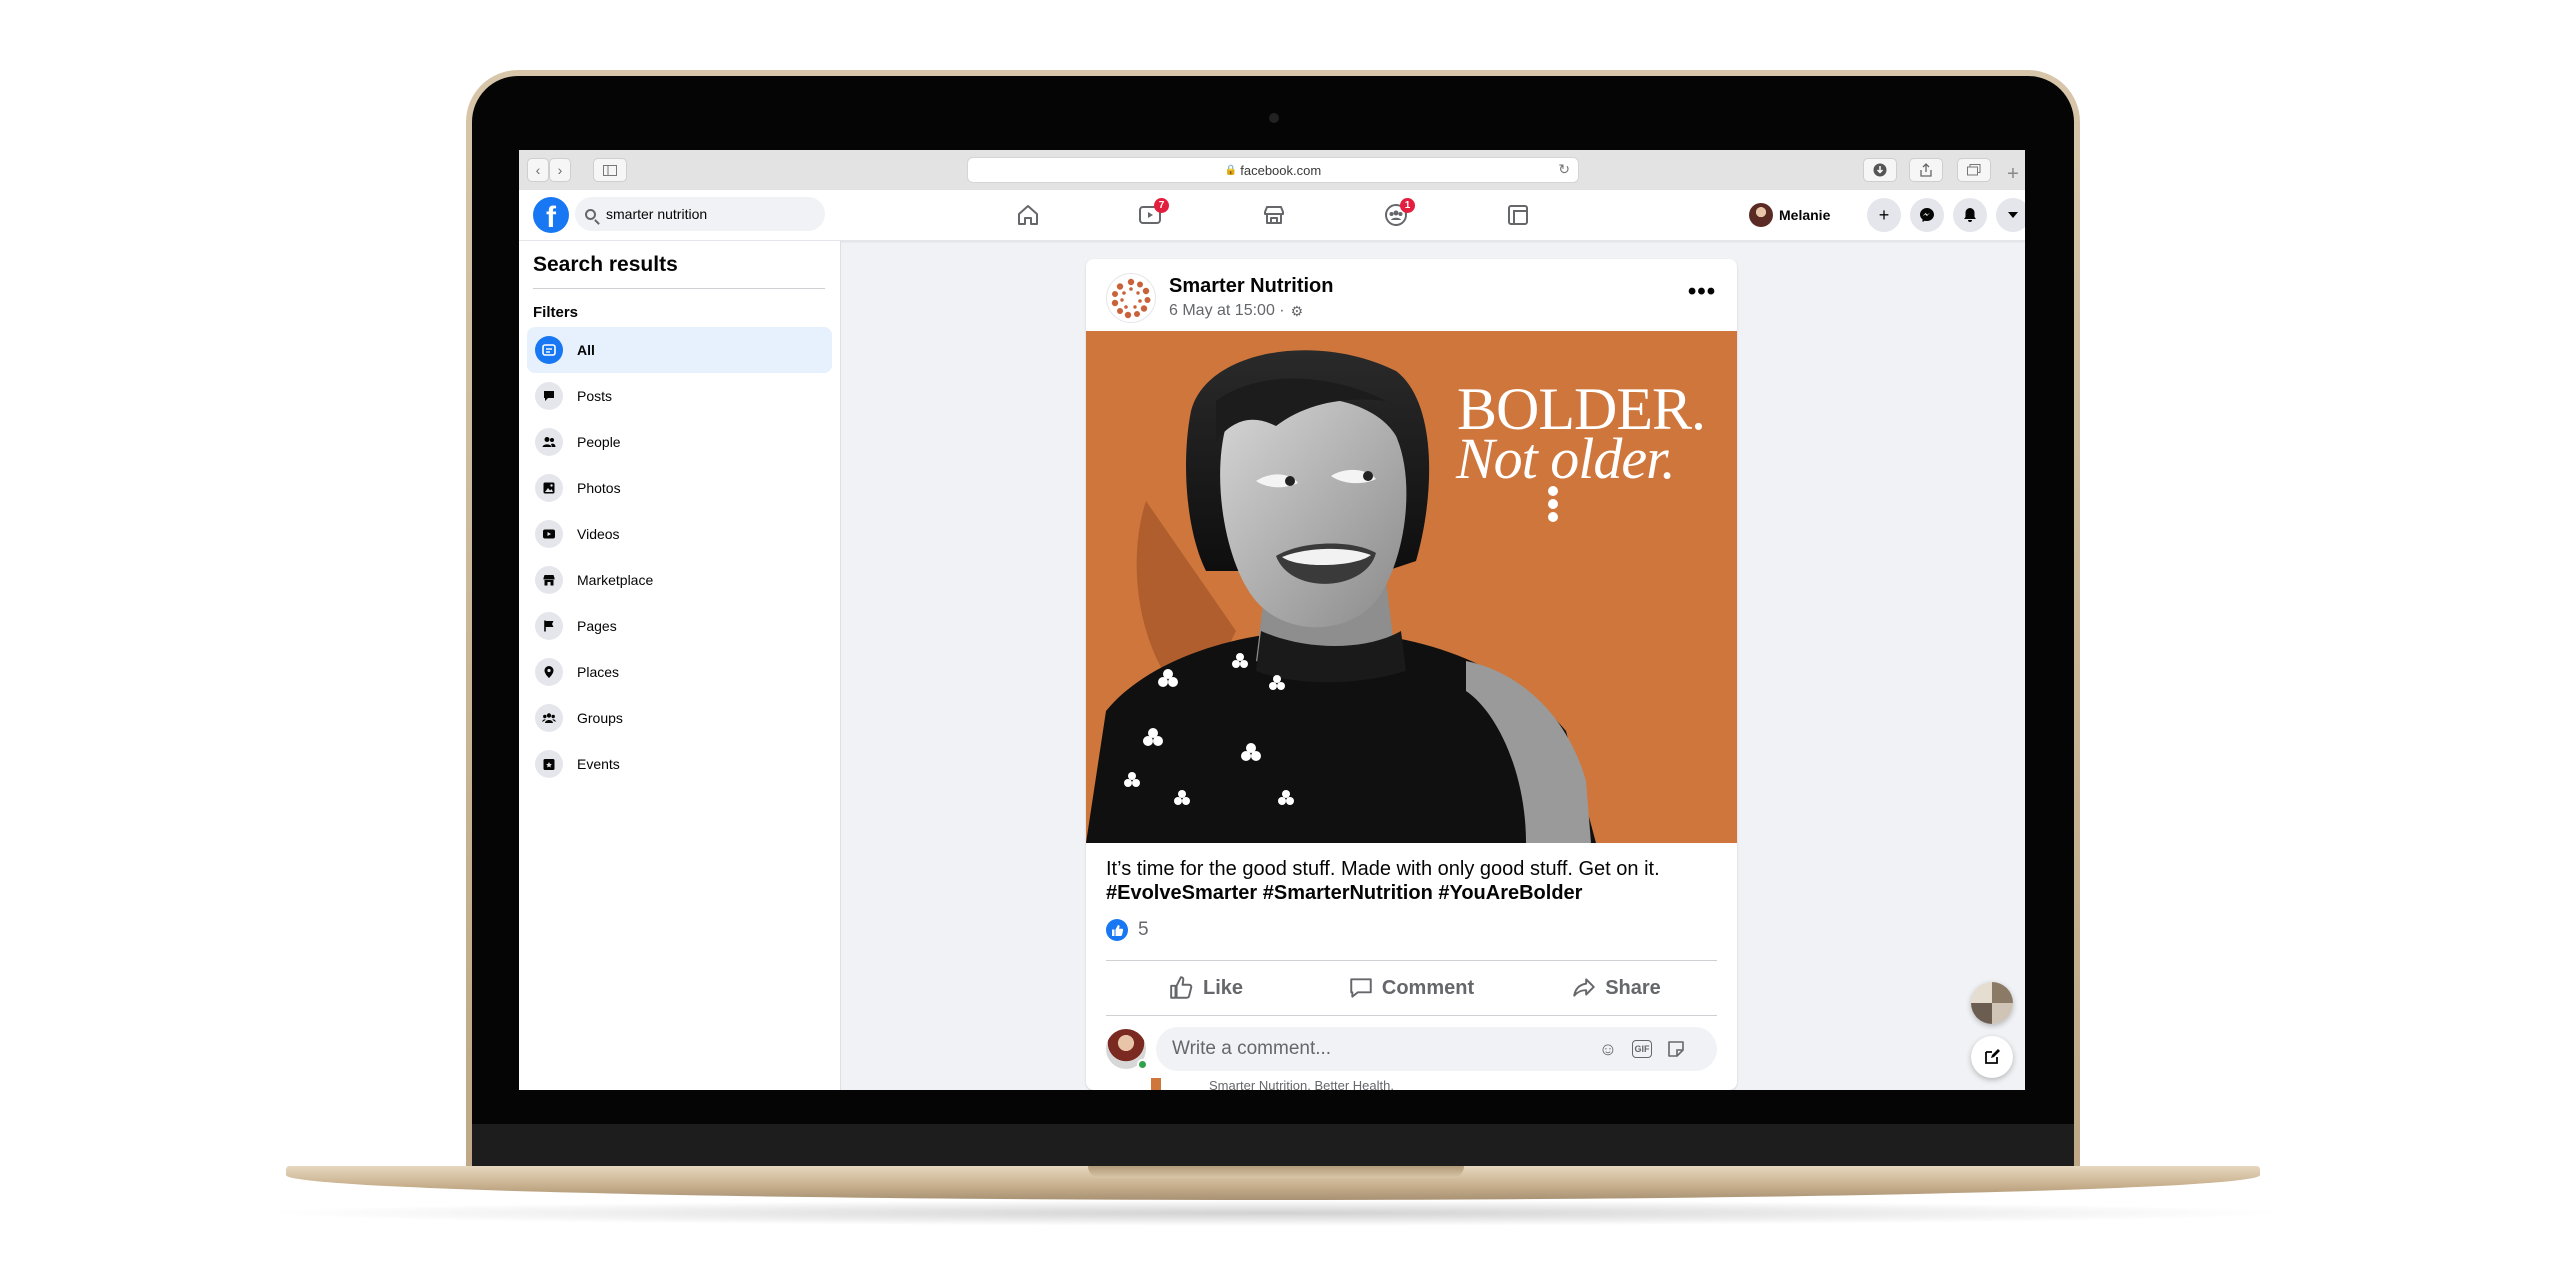 Image resolution: width=2550 pixels, height=1286 pixels. Describe the element at coordinates (679, 534) in the screenshot. I see `filter-videos: Videos` at that location.